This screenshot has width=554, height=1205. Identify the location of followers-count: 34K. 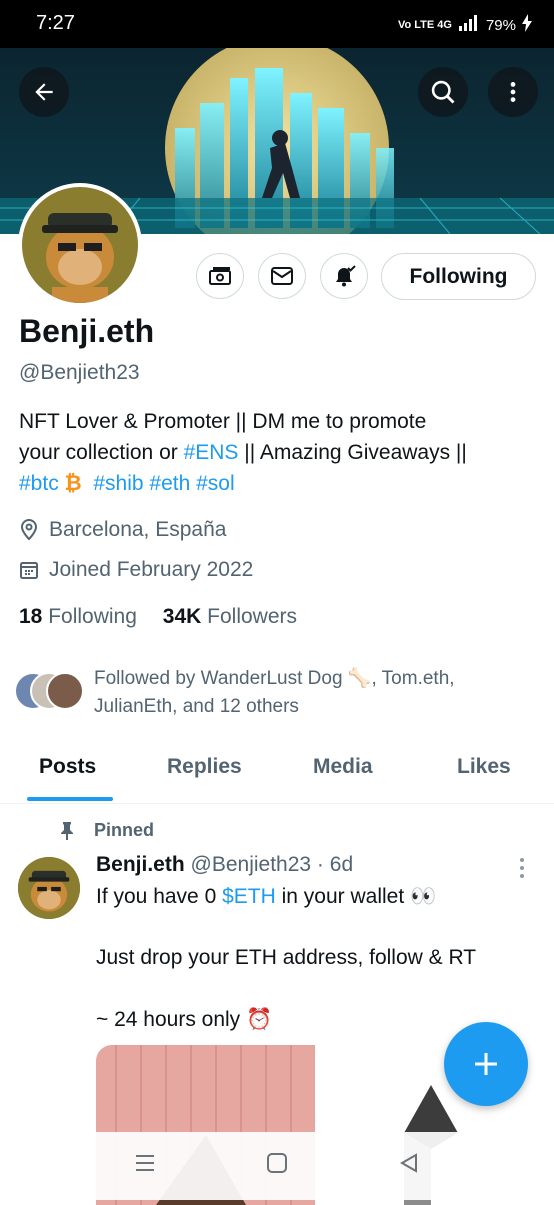
(182, 616).